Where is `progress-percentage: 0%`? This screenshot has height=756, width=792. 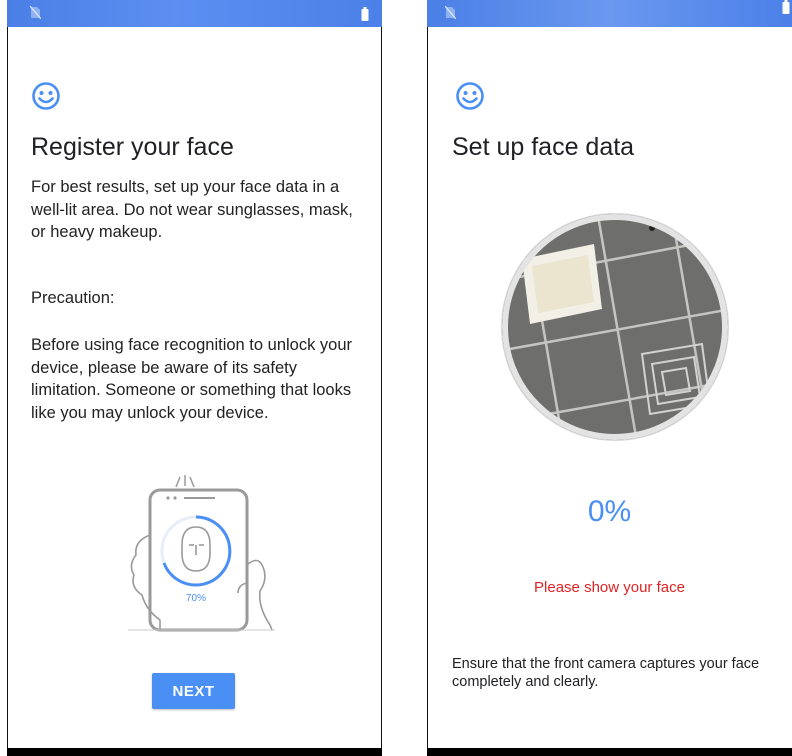
progress-percentage: 0% is located at coordinates (609, 511).